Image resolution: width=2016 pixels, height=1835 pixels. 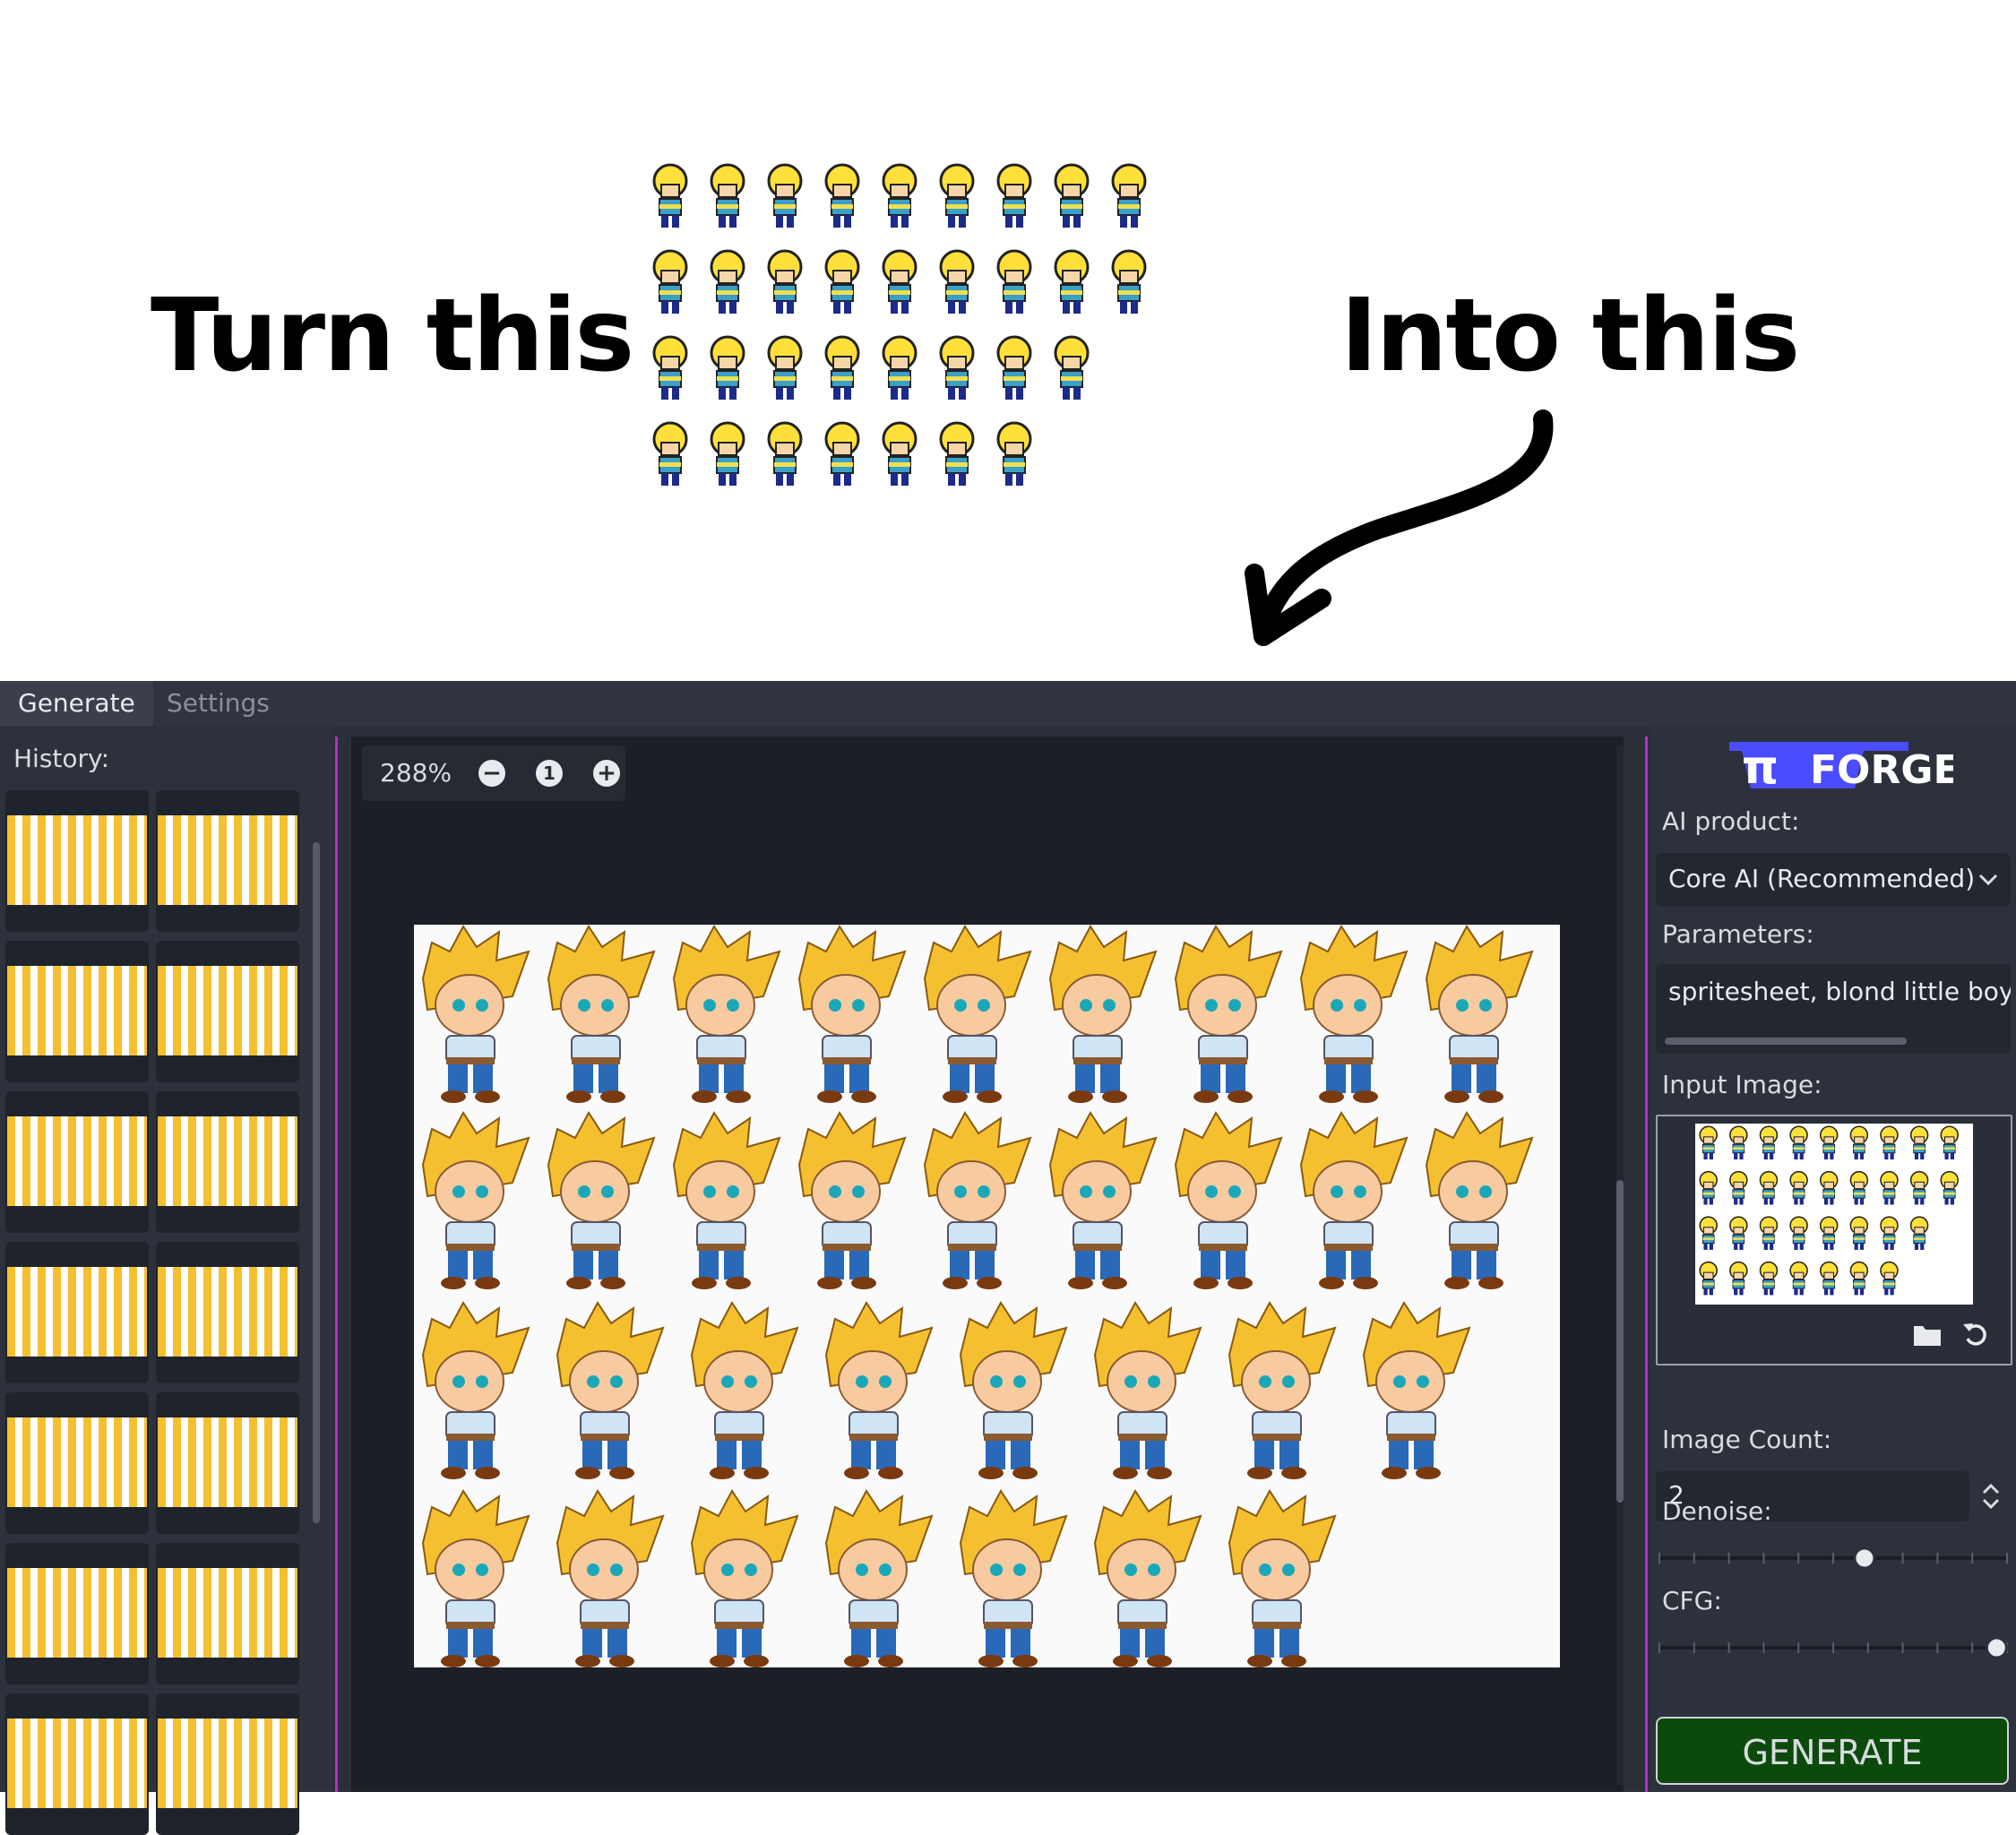 I want to click on canvas-scrollbar-thumb, so click(x=1620, y=1342).